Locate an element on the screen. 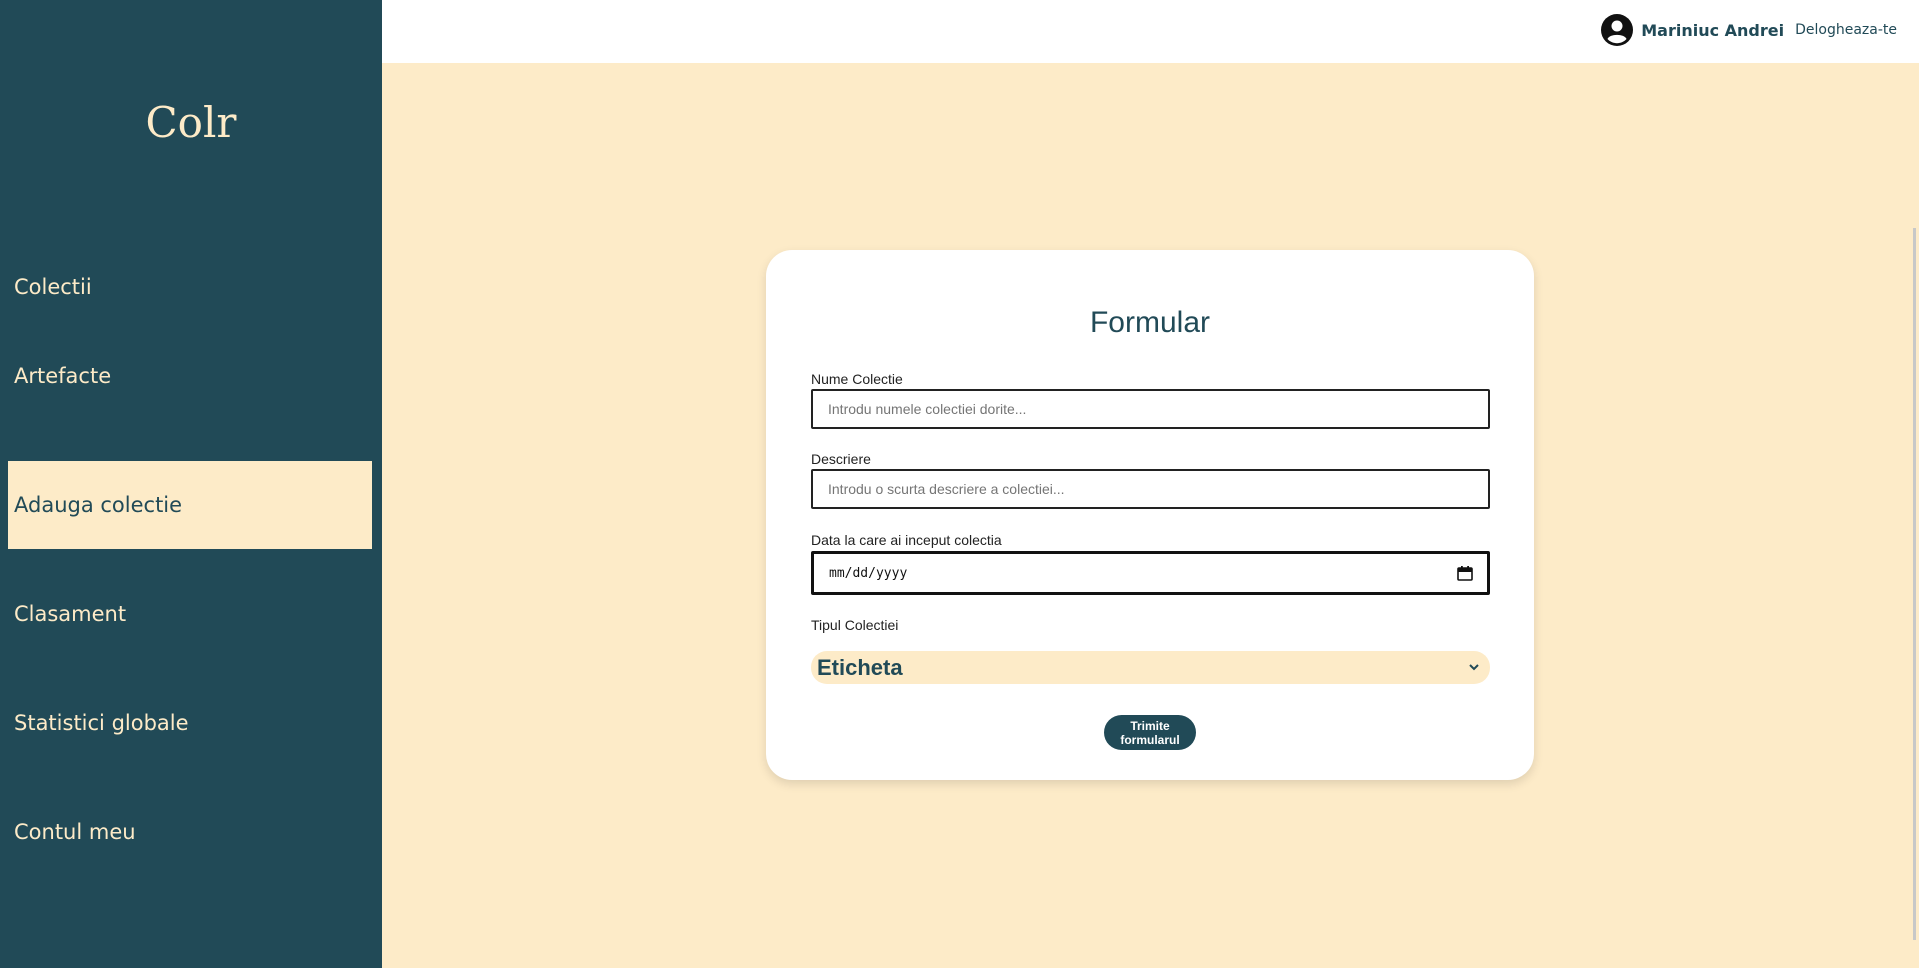  collection-type-select: Eticheta is located at coordinates (1150, 667).